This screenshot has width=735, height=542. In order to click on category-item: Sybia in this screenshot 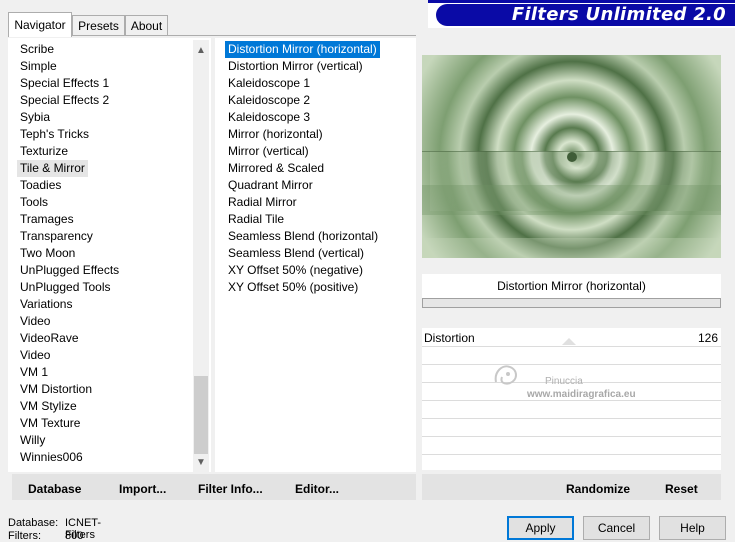, I will do `click(35, 117)`.